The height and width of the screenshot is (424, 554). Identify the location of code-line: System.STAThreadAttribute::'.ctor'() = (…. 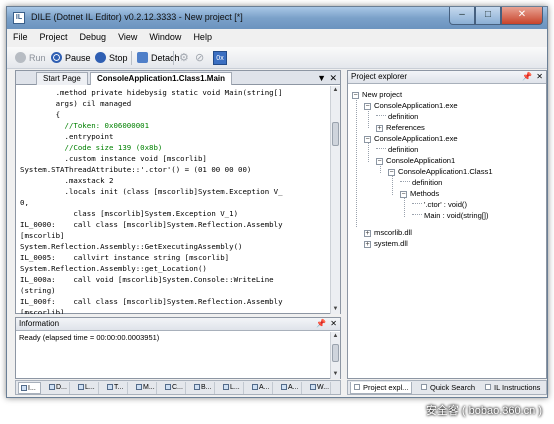
(136, 169).